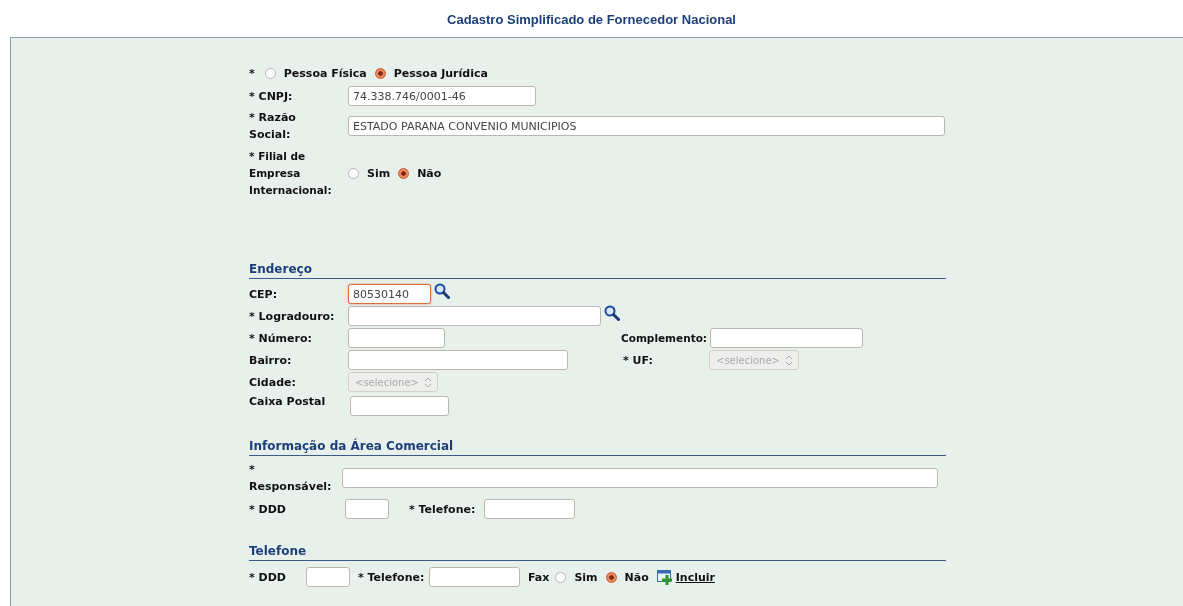 The width and height of the screenshot is (1183, 606). What do you see at coordinates (440, 73) in the screenshot?
I see `radio-label: Pessoa Jurídica` at bounding box center [440, 73].